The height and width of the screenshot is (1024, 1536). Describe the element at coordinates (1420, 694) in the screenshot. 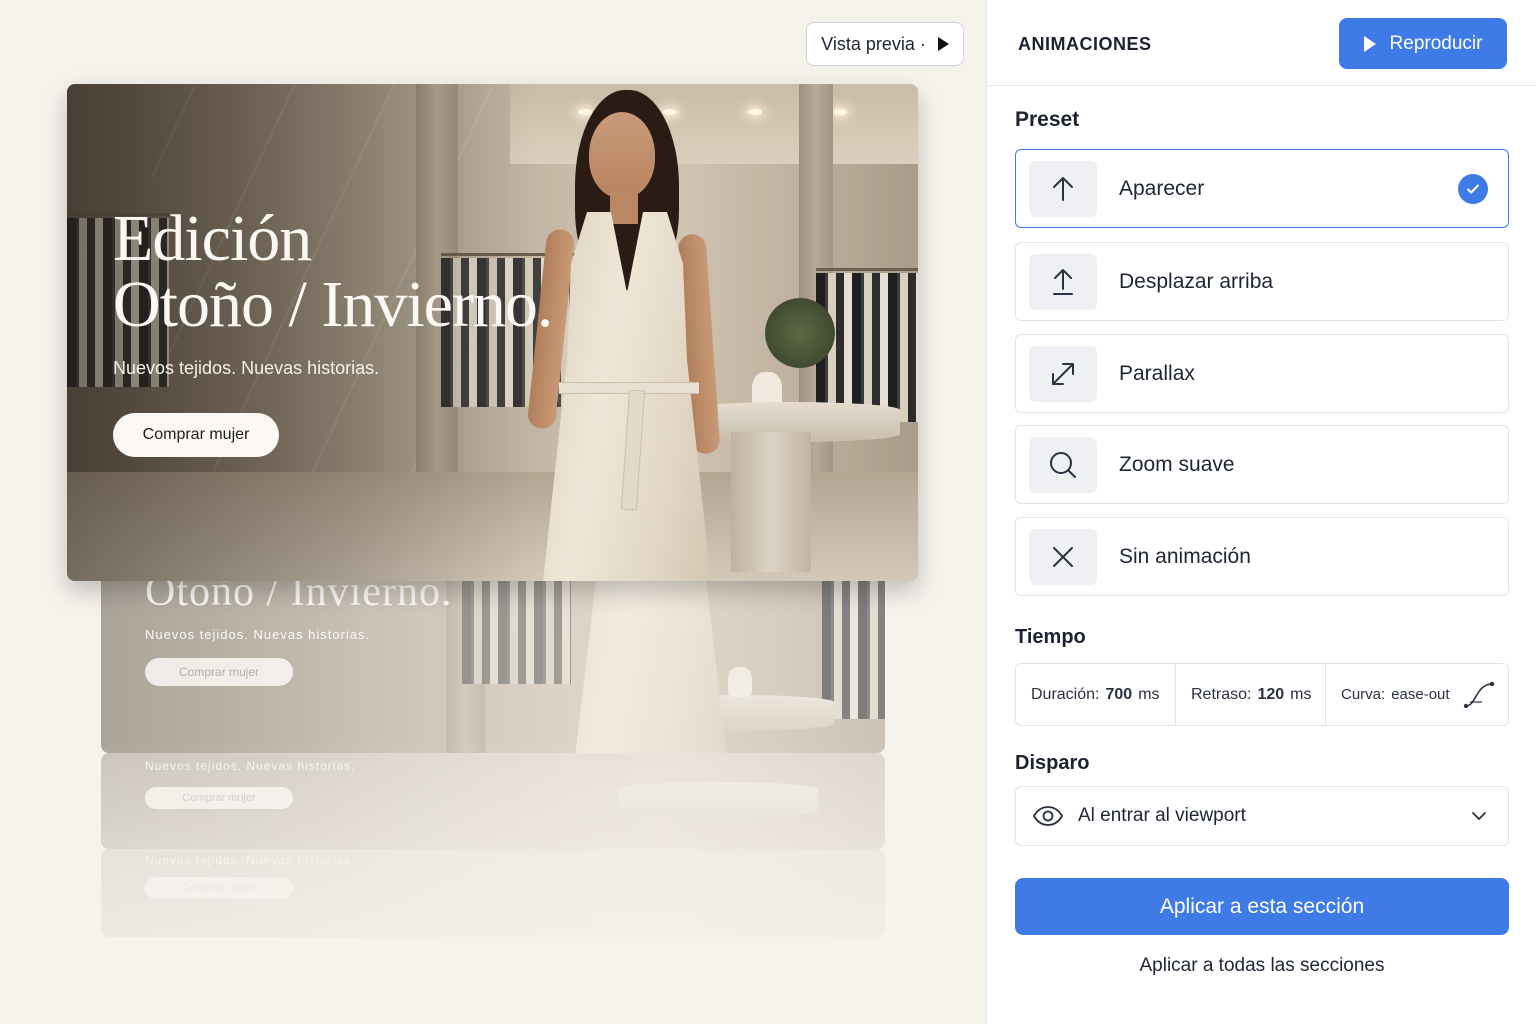

I see `curve-value: ease-out` at that location.